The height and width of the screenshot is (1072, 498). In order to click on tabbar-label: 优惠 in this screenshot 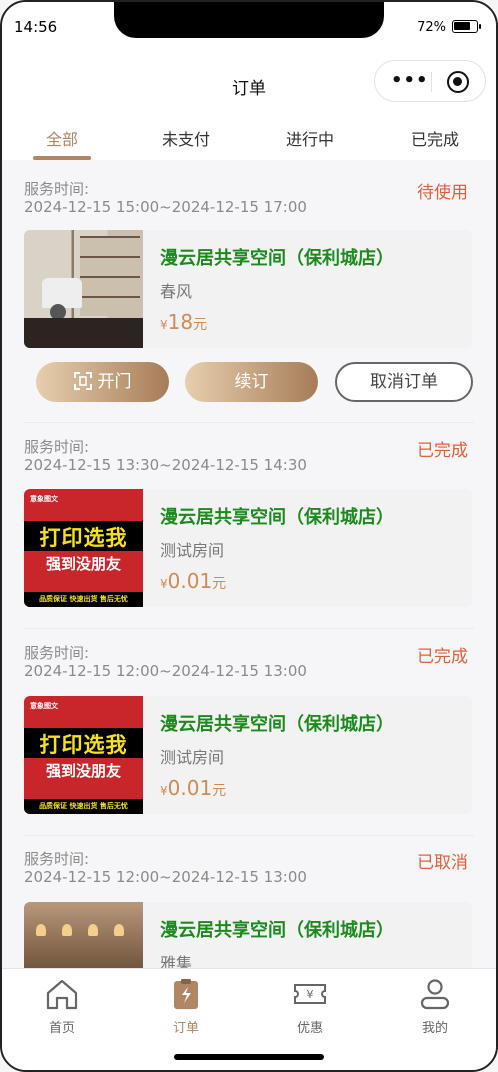, I will do `click(309, 1028)`.